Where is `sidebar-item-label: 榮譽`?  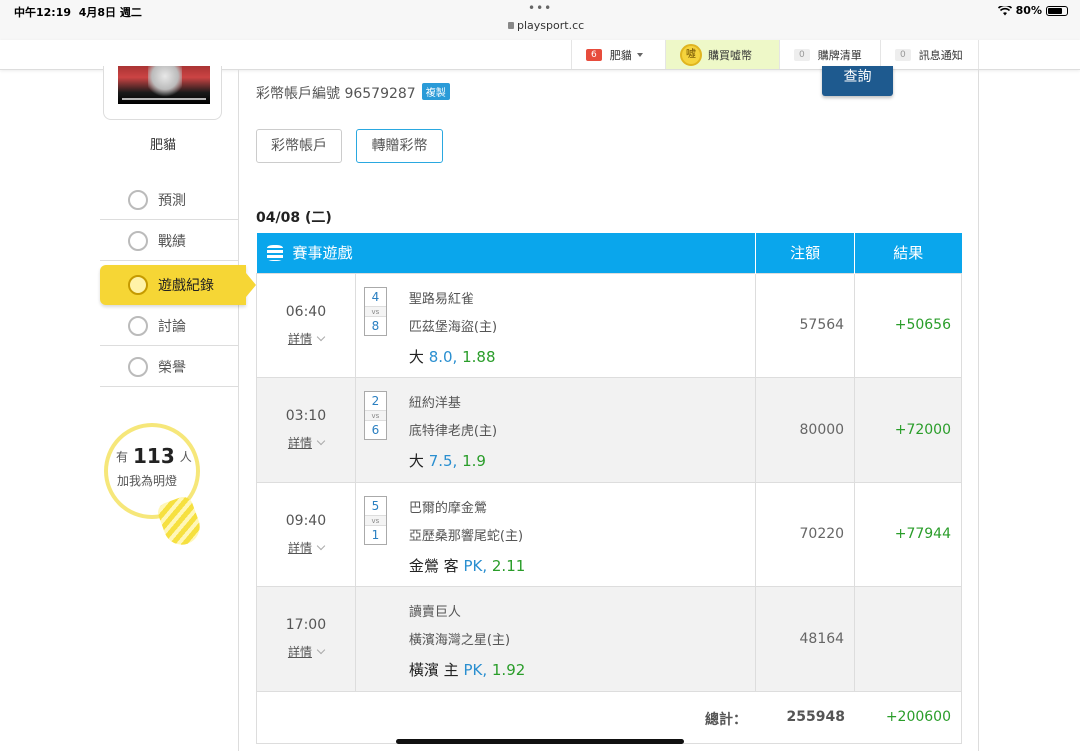 sidebar-item-label: 榮譽 is located at coordinates (172, 367).